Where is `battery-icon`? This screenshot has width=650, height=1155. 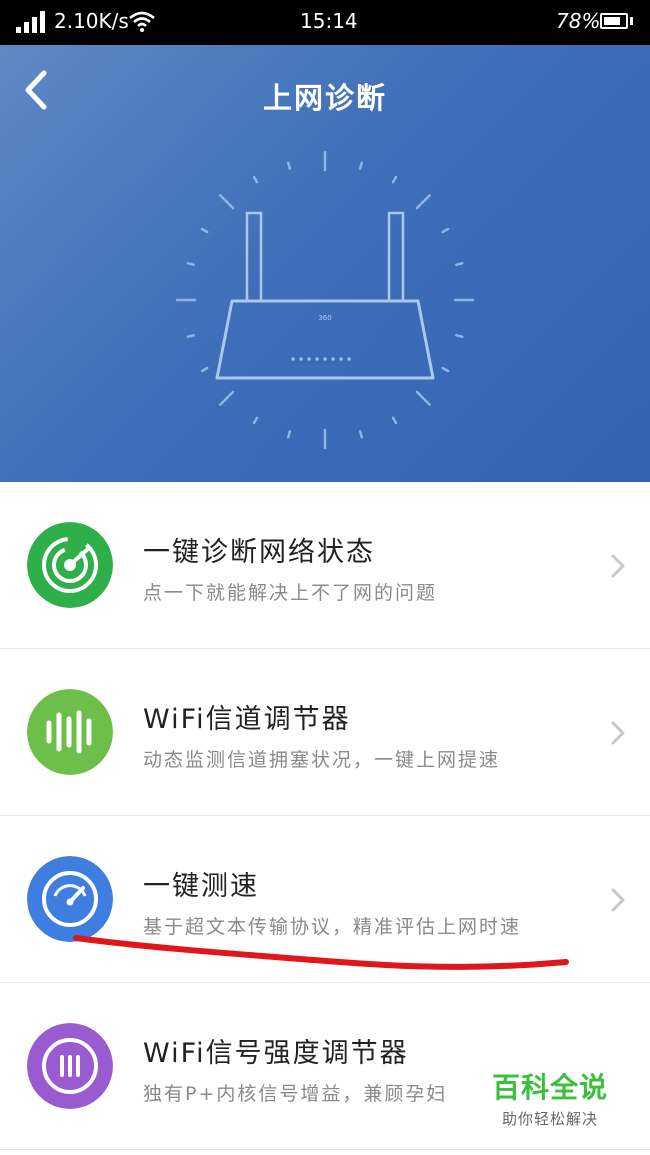 battery-icon is located at coordinates (614, 21).